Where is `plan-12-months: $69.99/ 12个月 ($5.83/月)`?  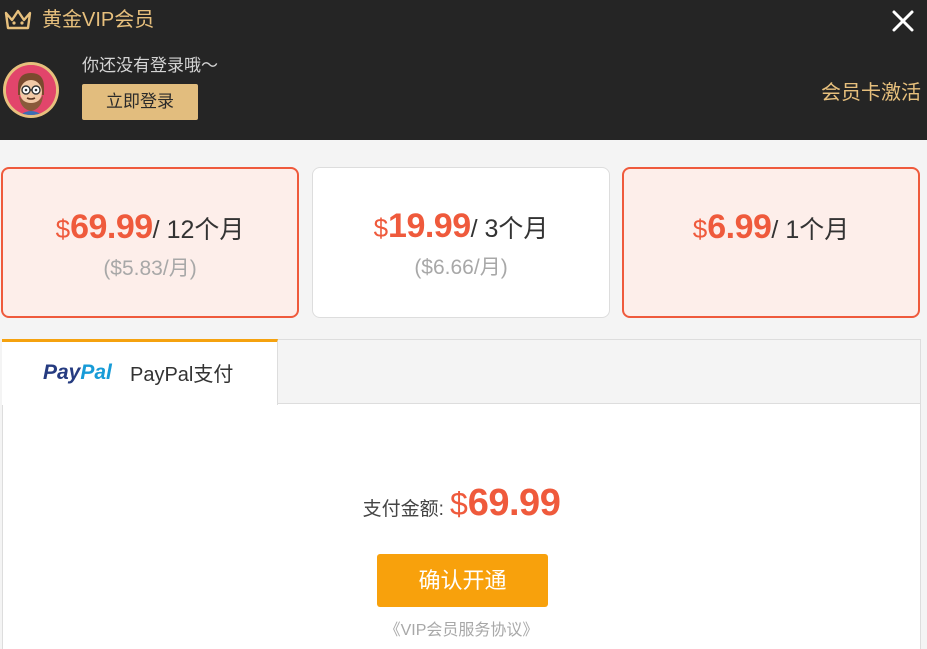
plan-12-months: $69.99/ 12个月 ($5.83/月) is located at coordinates (150, 242).